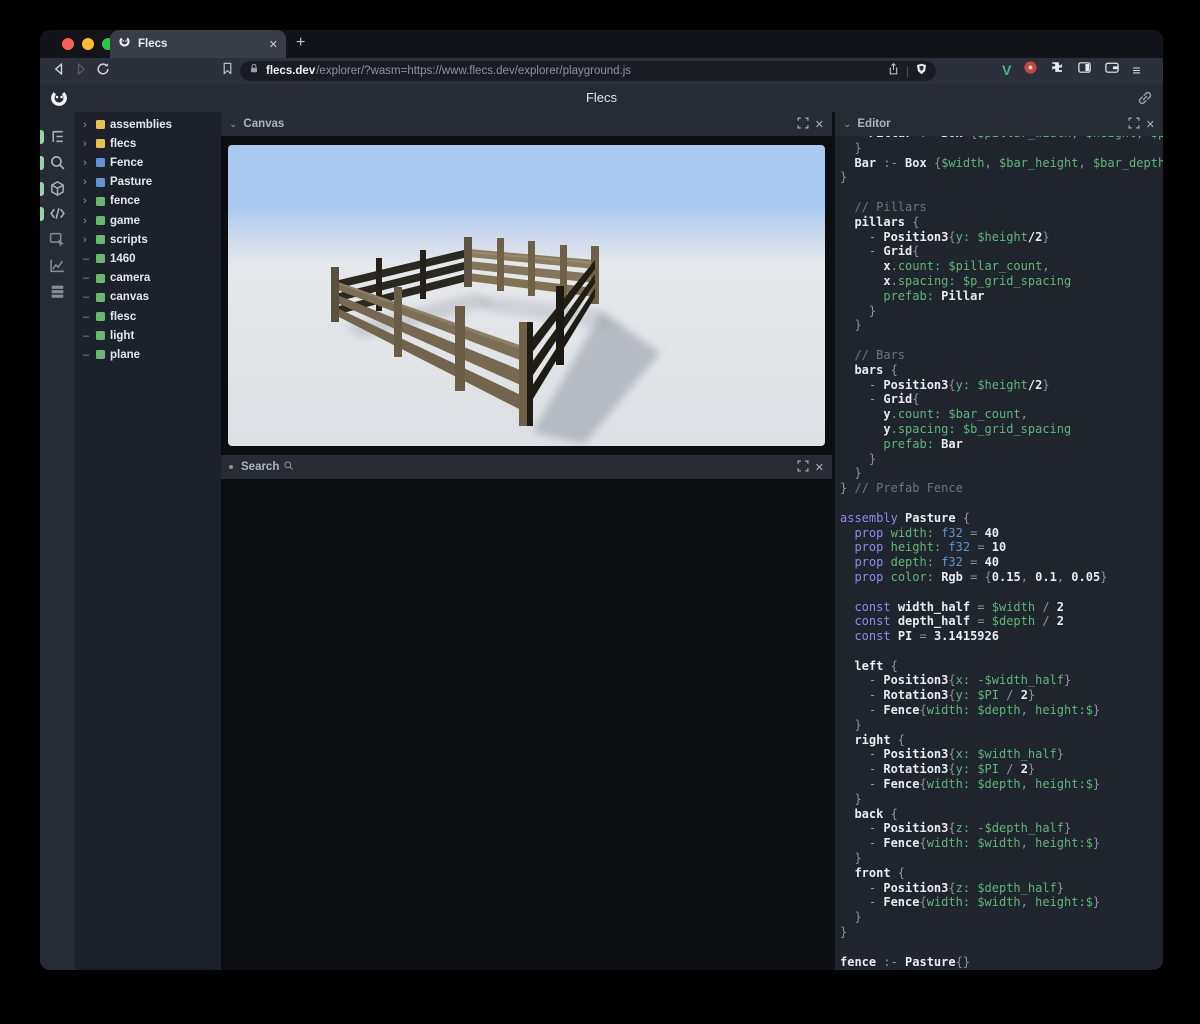  I want to click on reload-button-icon, so click(103, 71).